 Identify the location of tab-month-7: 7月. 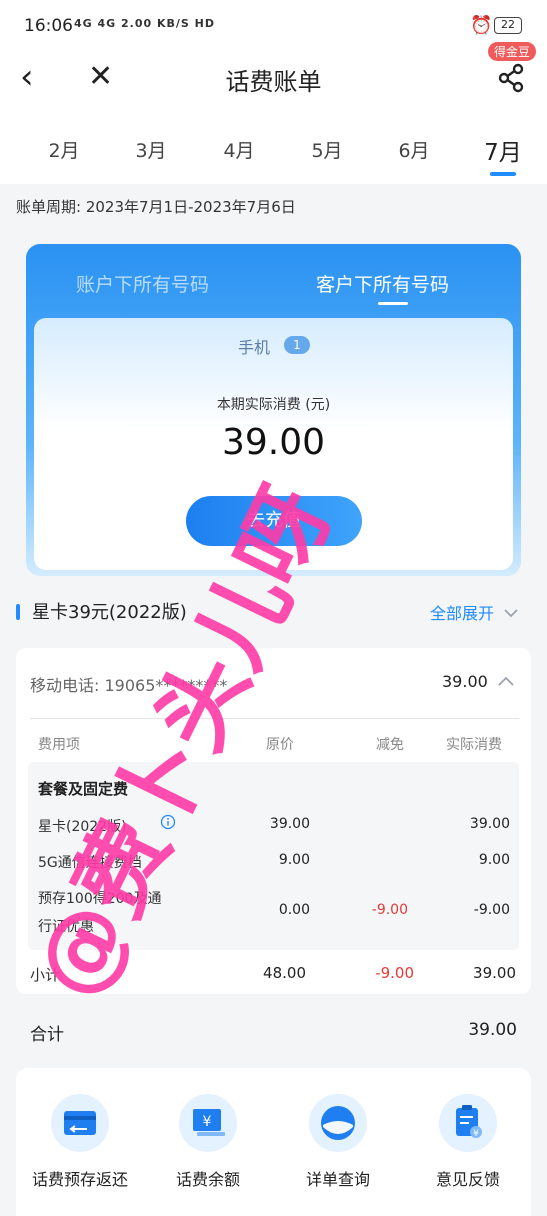
(503, 150).